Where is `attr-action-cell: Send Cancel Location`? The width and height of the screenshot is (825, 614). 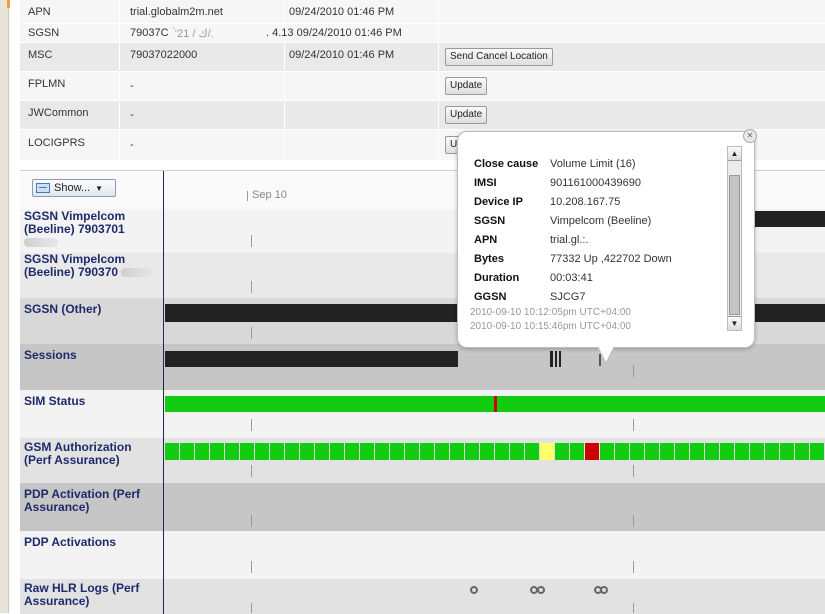 attr-action-cell: Send Cancel Location is located at coordinates (631, 57).